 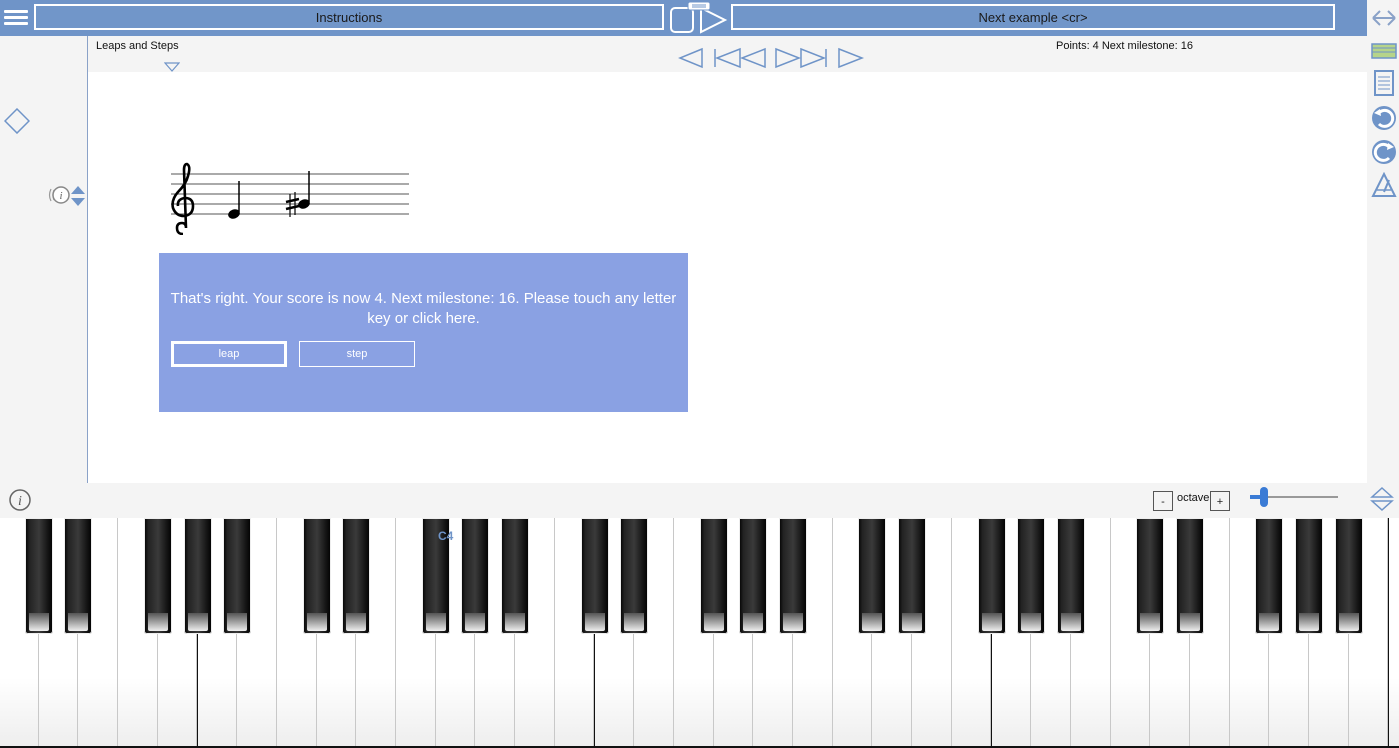 I want to click on info-icon: i, so click(x=20, y=500).